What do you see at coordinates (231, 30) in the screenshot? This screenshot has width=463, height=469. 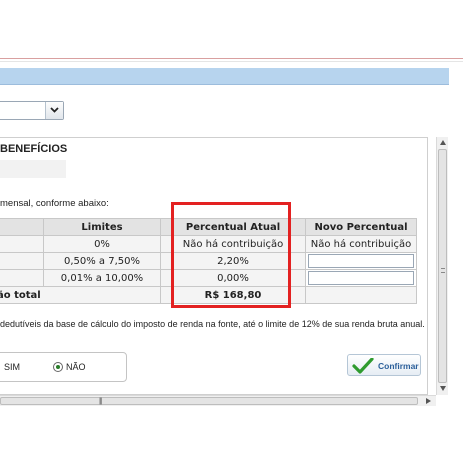 I see `top-bar` at bounding box center [231, 30].